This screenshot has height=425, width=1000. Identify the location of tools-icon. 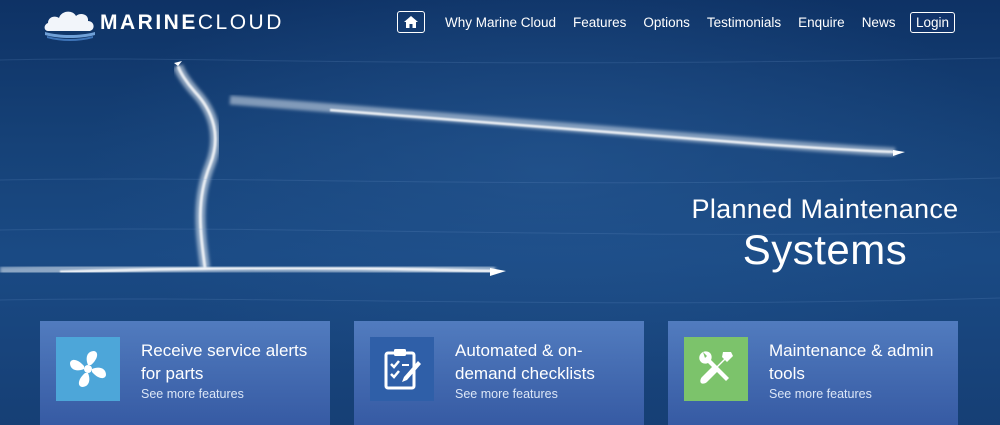
(716, 367).